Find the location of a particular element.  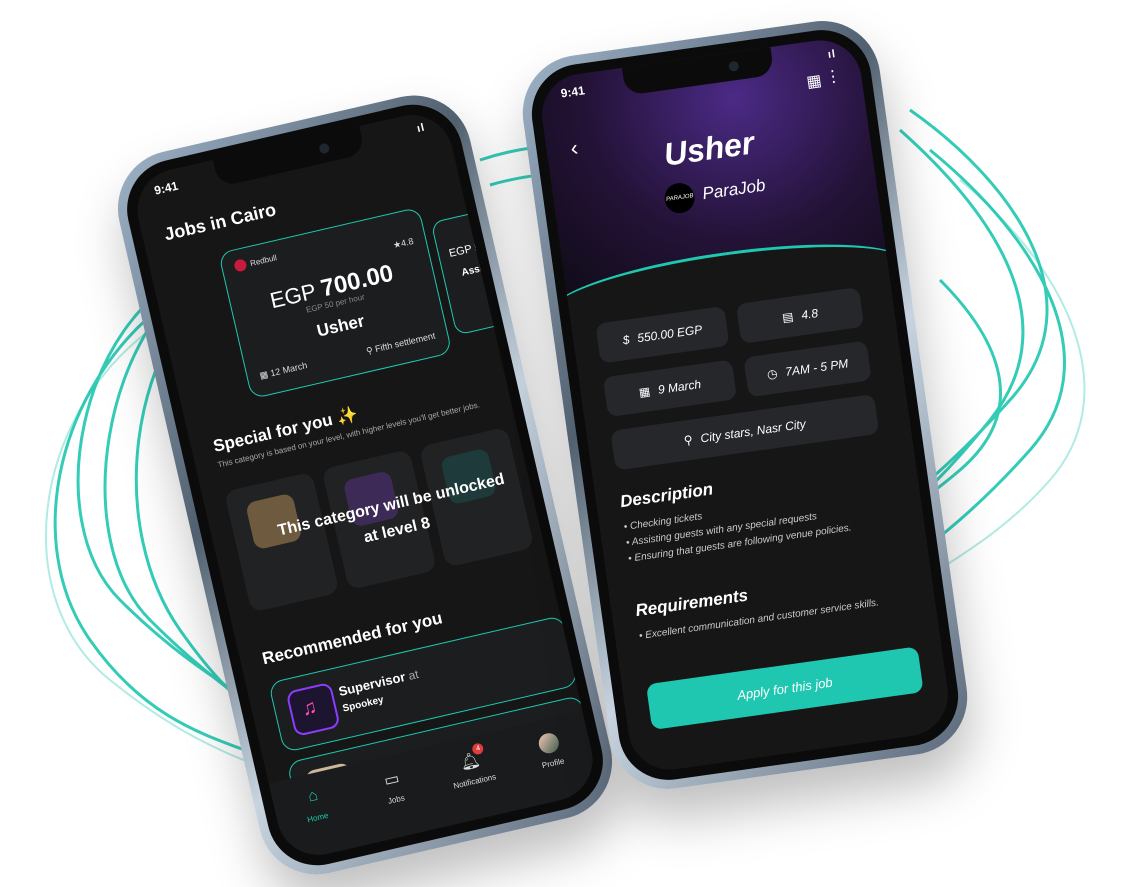

time-value: 7AM - 5 PM is located at coordinates (817, 367).